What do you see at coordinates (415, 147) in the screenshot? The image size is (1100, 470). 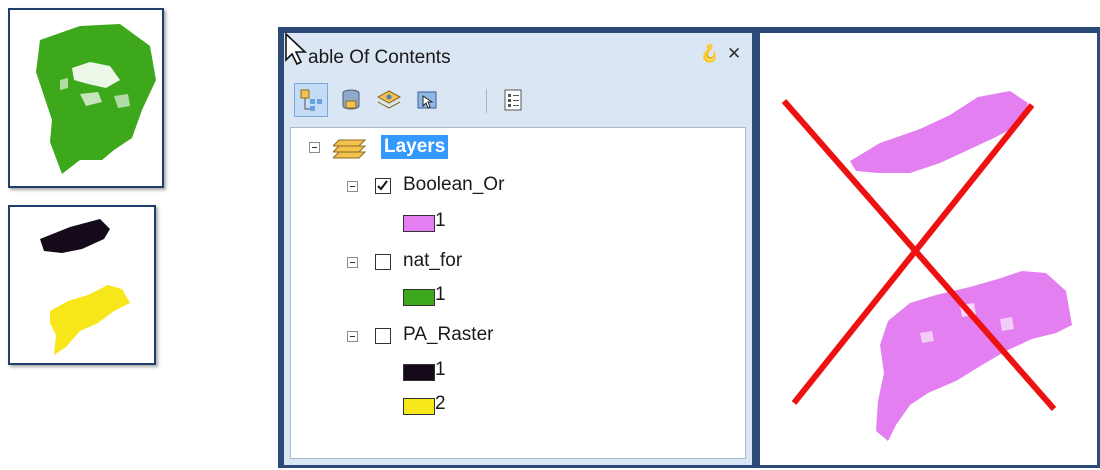 I see `layers-root-label: Layers` at bounding box center [415, 147].